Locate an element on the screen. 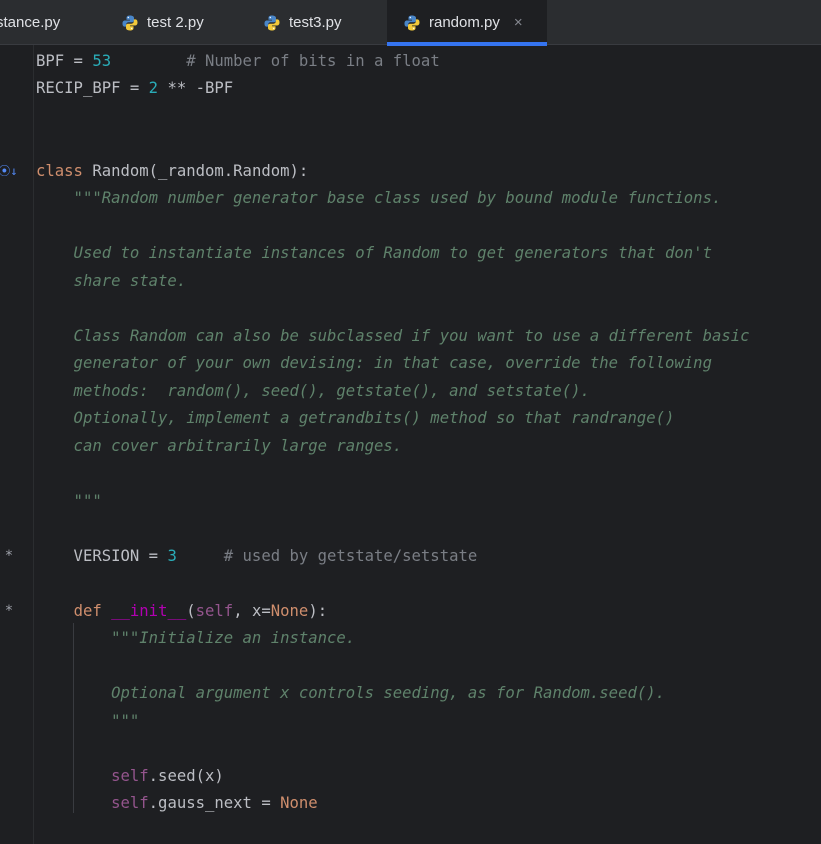 This screenshot has height=844, width=821. tab-label: test3.py is located at coordinates (315, 22).